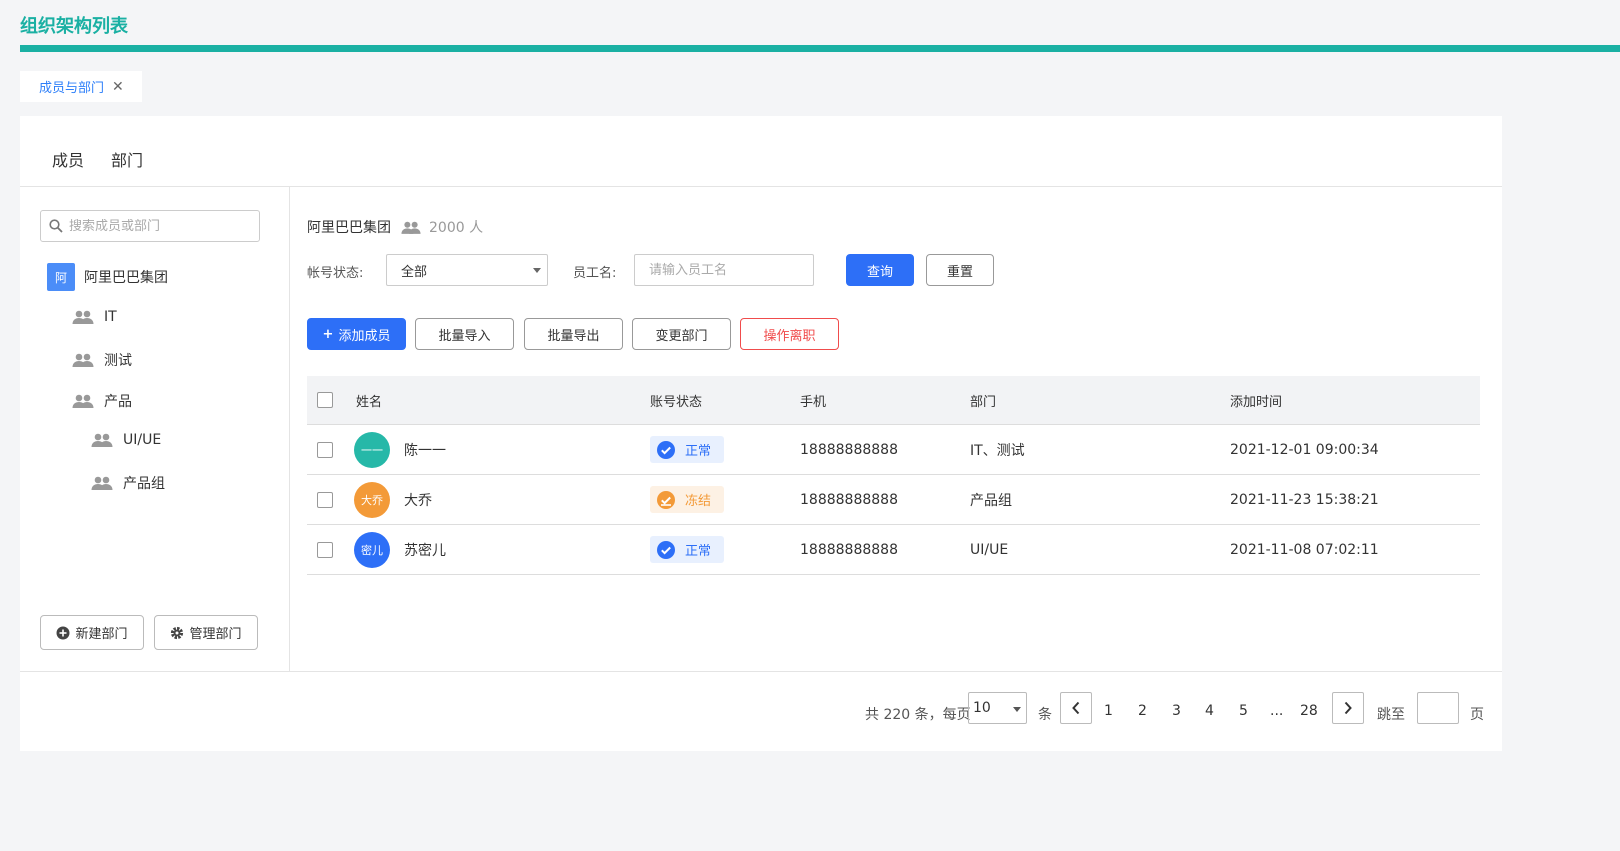 This screenshot has width=1620, height=851. What do you see at coordinates (464, 334) in the screenshot?
I see `batch-import-button: 批量导入` at bounding box center [464, 334].